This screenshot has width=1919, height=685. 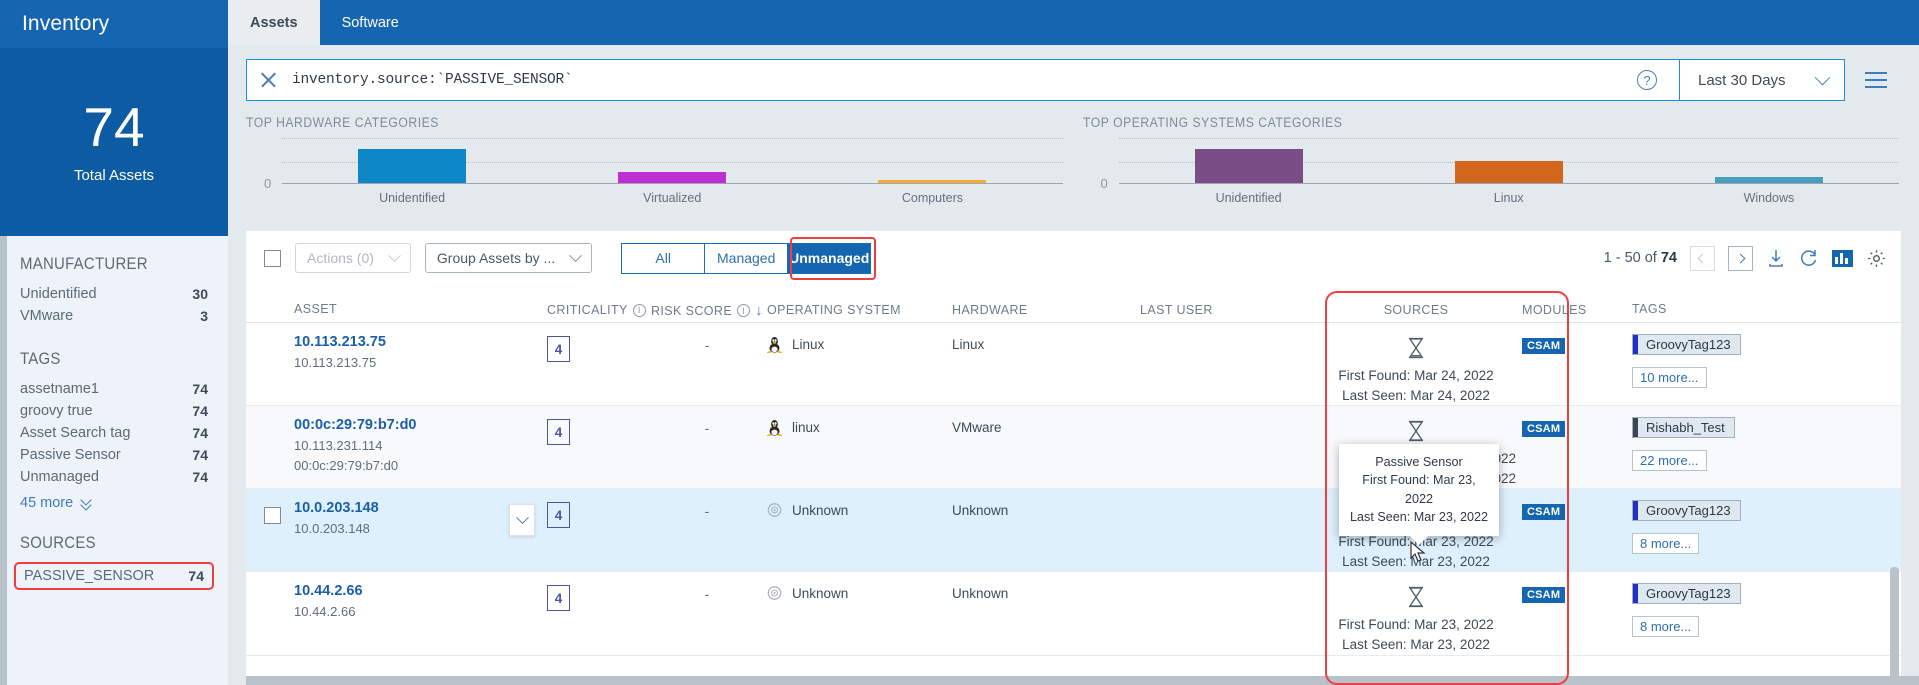 What do you see at coordinates (1768, 180) in the screenshot?
I see `bar-windows` at bounding box center [1768, 180].